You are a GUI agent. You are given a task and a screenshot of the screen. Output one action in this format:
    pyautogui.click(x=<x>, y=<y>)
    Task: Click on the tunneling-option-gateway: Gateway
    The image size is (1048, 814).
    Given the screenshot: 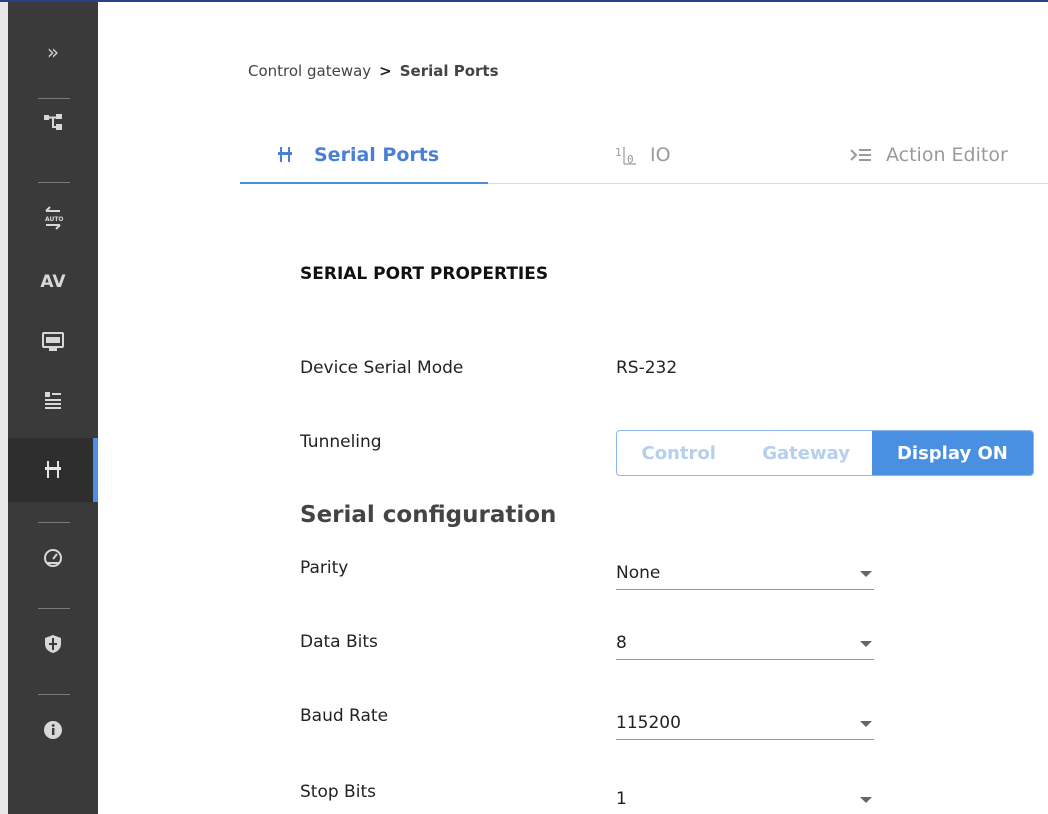 What is the action you would take?
    pyautogui.click(x=805, y=453)
    